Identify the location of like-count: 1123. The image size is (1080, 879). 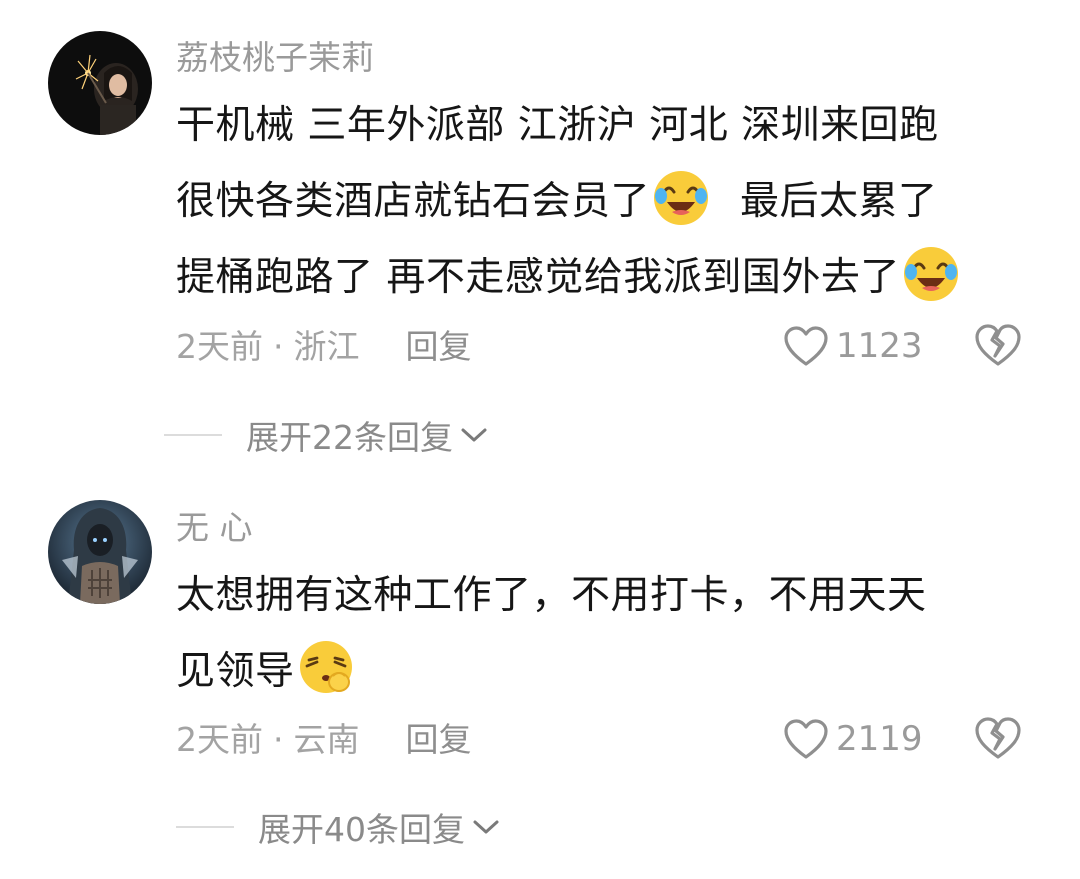
(879, 346).